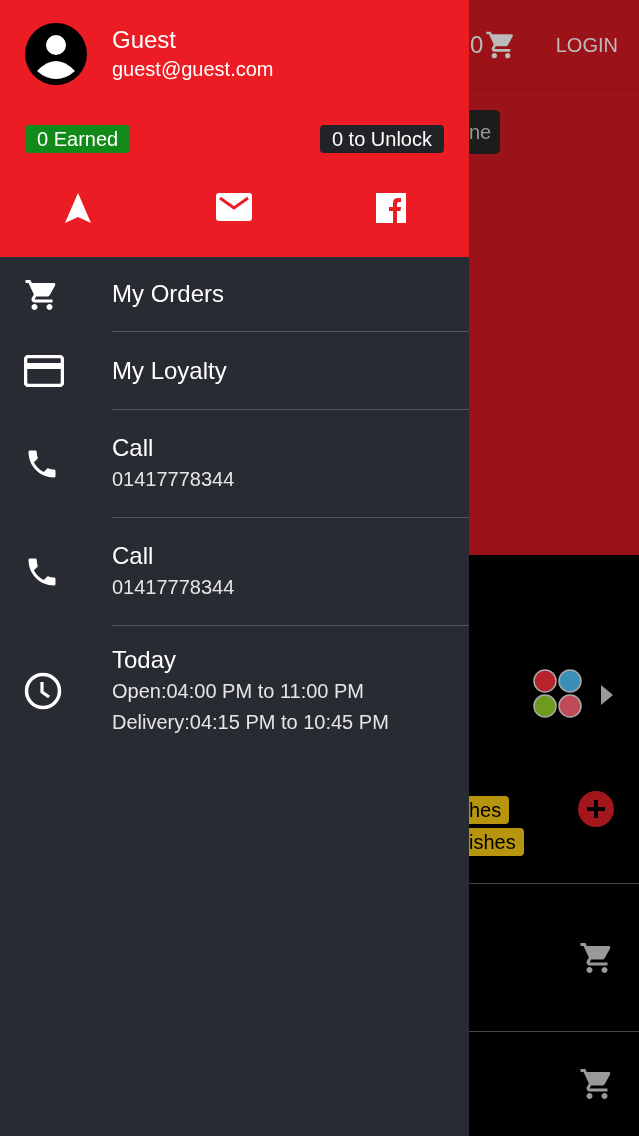 This screenshot has height=1136, width=639. Describe the element at coordinates (234, 294) in the screenshot. I see `menu-item: My Orders` at that location.